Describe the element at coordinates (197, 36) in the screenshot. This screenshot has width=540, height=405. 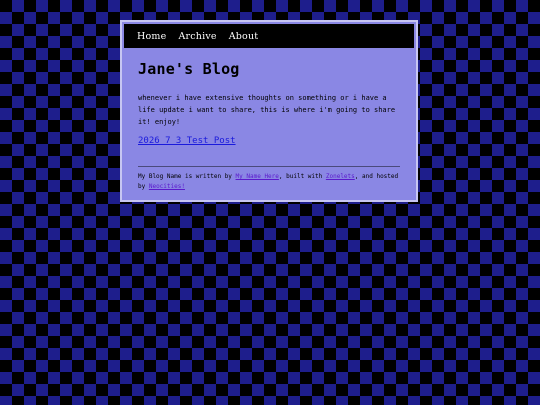
I see `nav-archive-link: Archive` at that location.